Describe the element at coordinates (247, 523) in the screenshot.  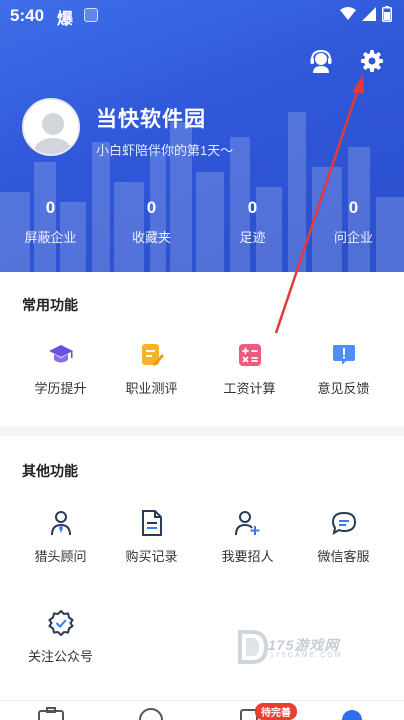
I see `add-person-icon` at that location.